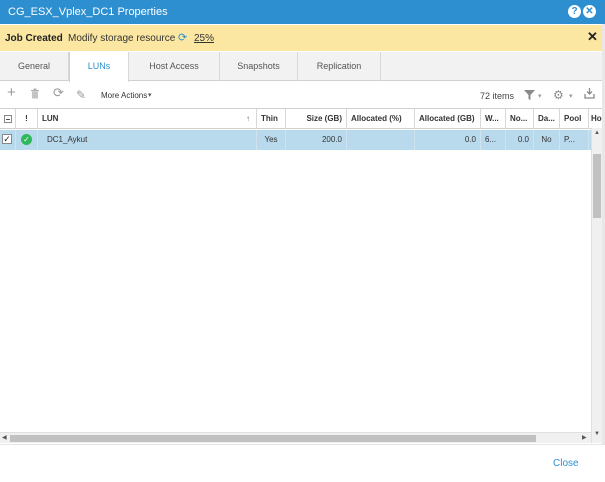 The width and height of the screenshot is (605, 482). What do you see at coordinates (448, 119) in the screenshot?
I see `header-allocated-gb: Allocated (GB)` at bounding box center [448, 119].